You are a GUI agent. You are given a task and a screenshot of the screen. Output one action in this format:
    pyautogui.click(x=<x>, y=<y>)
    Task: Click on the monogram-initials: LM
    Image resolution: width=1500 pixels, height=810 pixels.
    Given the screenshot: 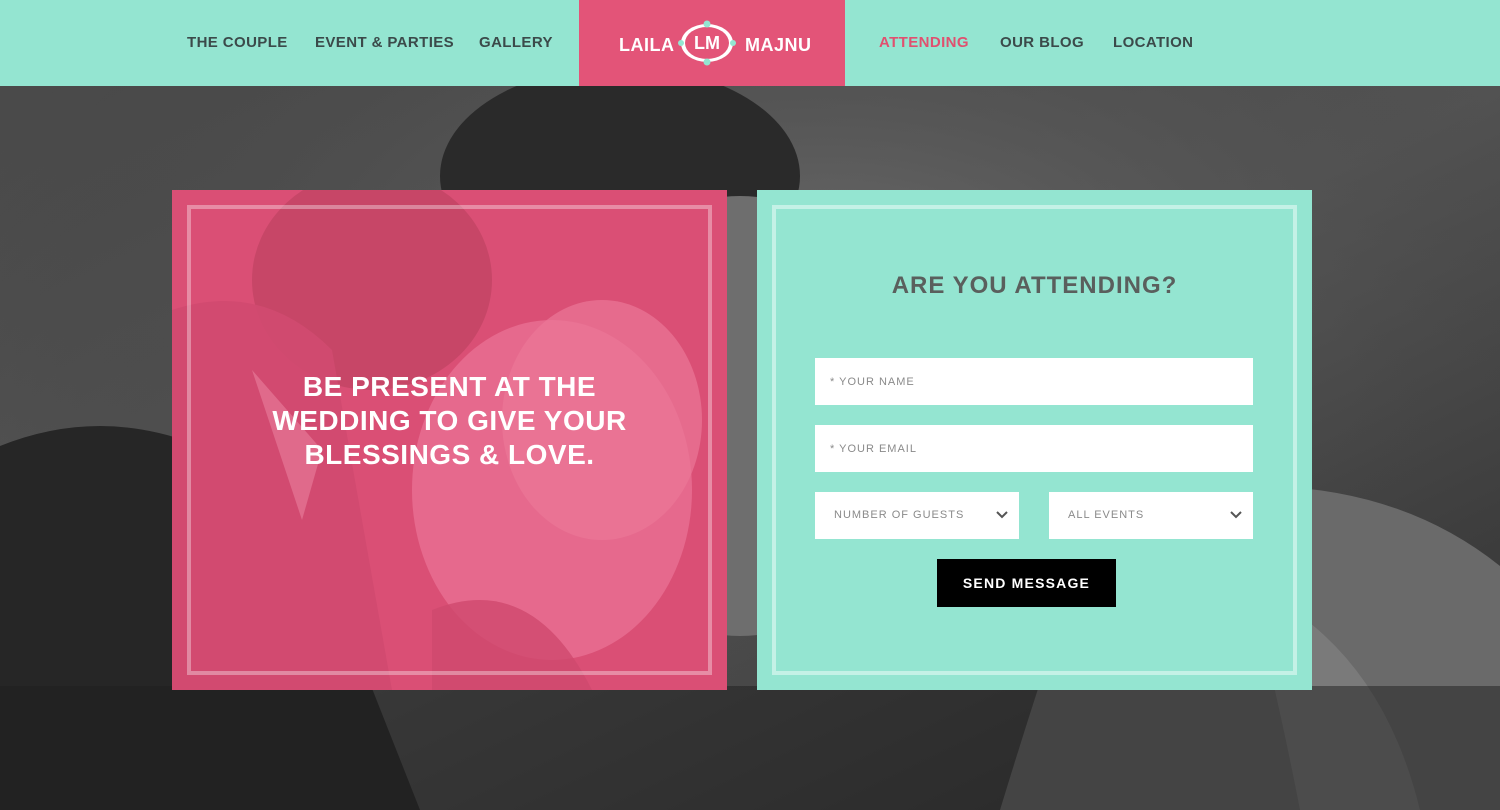 What is the action you would take?
    pyautogui.click(x=707, y=43)
    